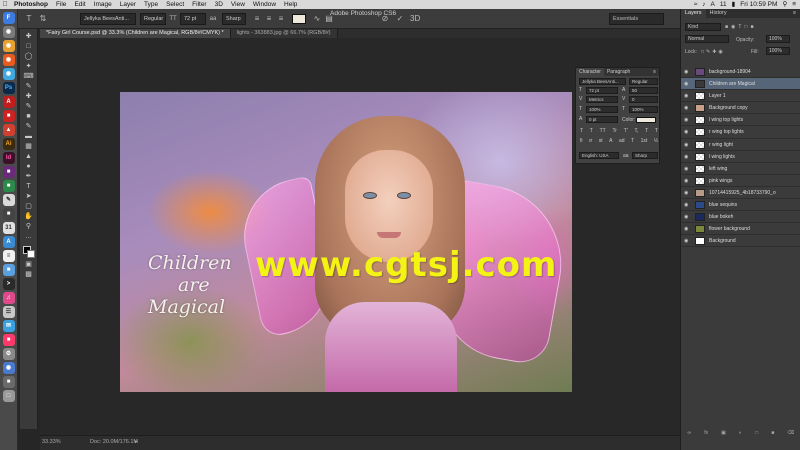 This screenshot has width=800, height=450. Describe the element at coordinates (8, 270) in the screenshot. I see `preview-icon: ■` at that location.